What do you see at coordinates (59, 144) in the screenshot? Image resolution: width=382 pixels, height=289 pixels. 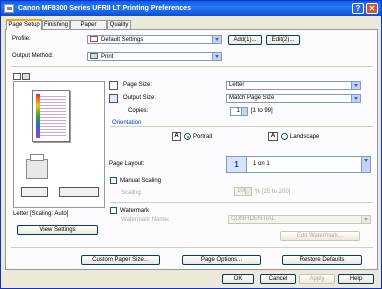 I see `page-preview` at bounding box center [59, 144].